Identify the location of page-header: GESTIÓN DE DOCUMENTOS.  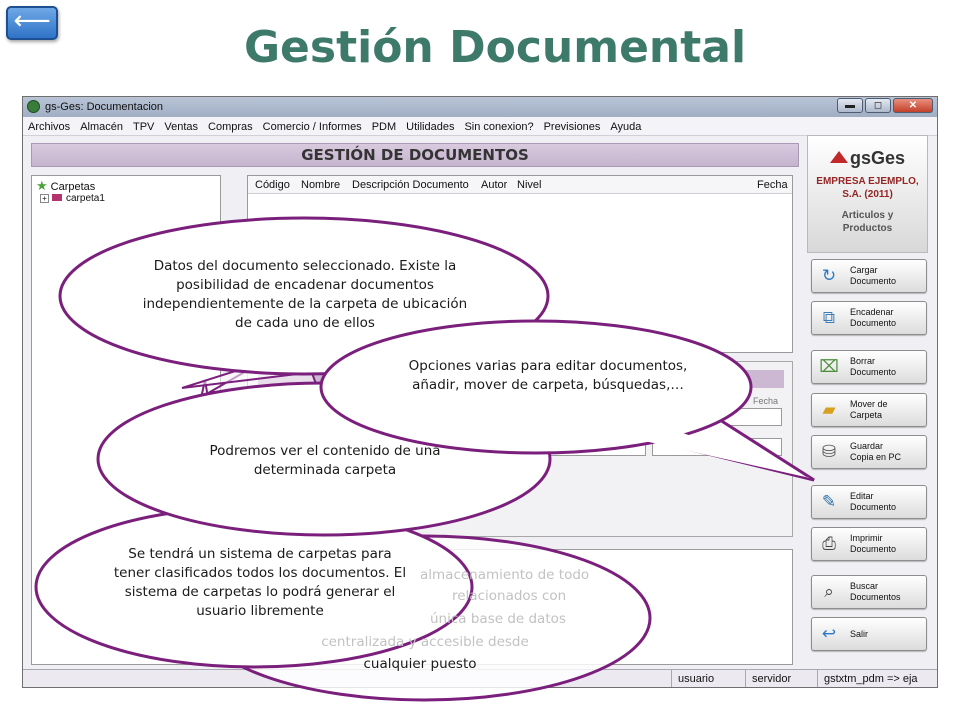
(415, 155).